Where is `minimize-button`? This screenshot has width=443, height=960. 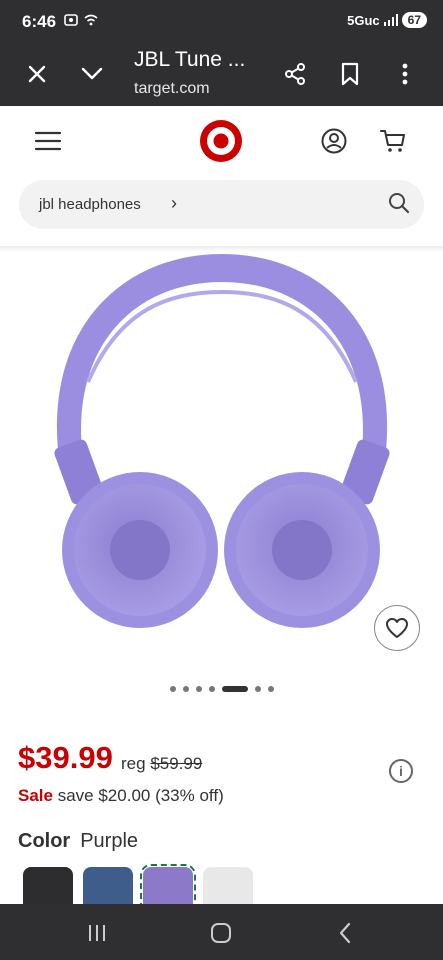
minimize-button is located at coordinates (92, 74).